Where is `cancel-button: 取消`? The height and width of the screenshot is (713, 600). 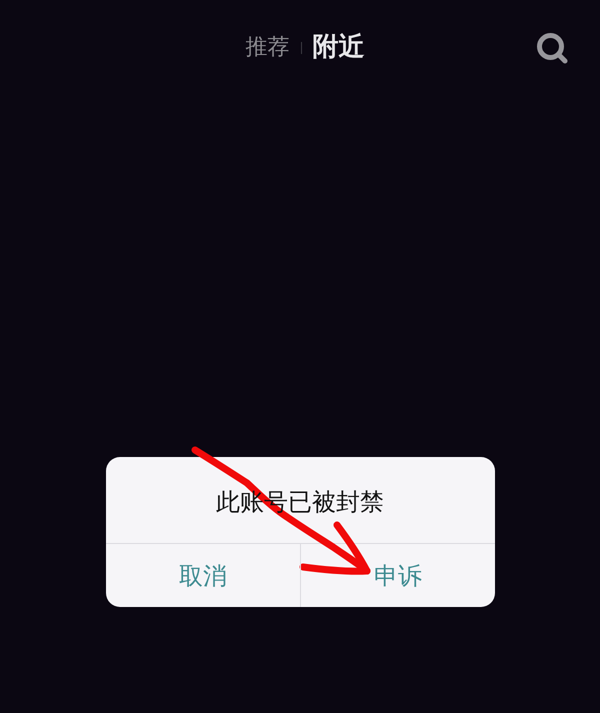
cancel-button: 取消 is located at coordinates (203, 575).